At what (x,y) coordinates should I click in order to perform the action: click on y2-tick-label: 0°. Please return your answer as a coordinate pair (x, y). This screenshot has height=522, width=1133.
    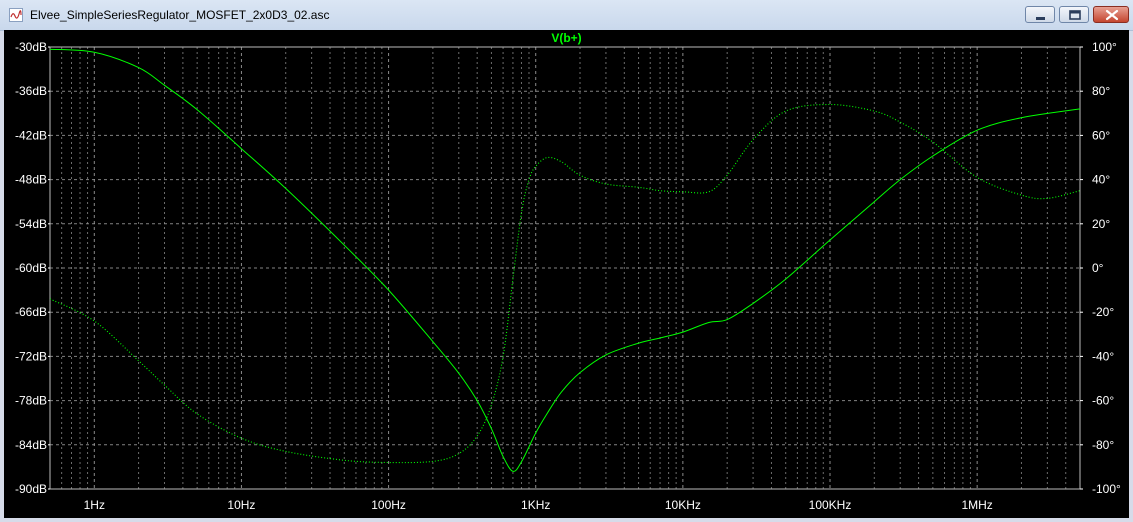
    Looking at the image, I should click on (1098, 268).